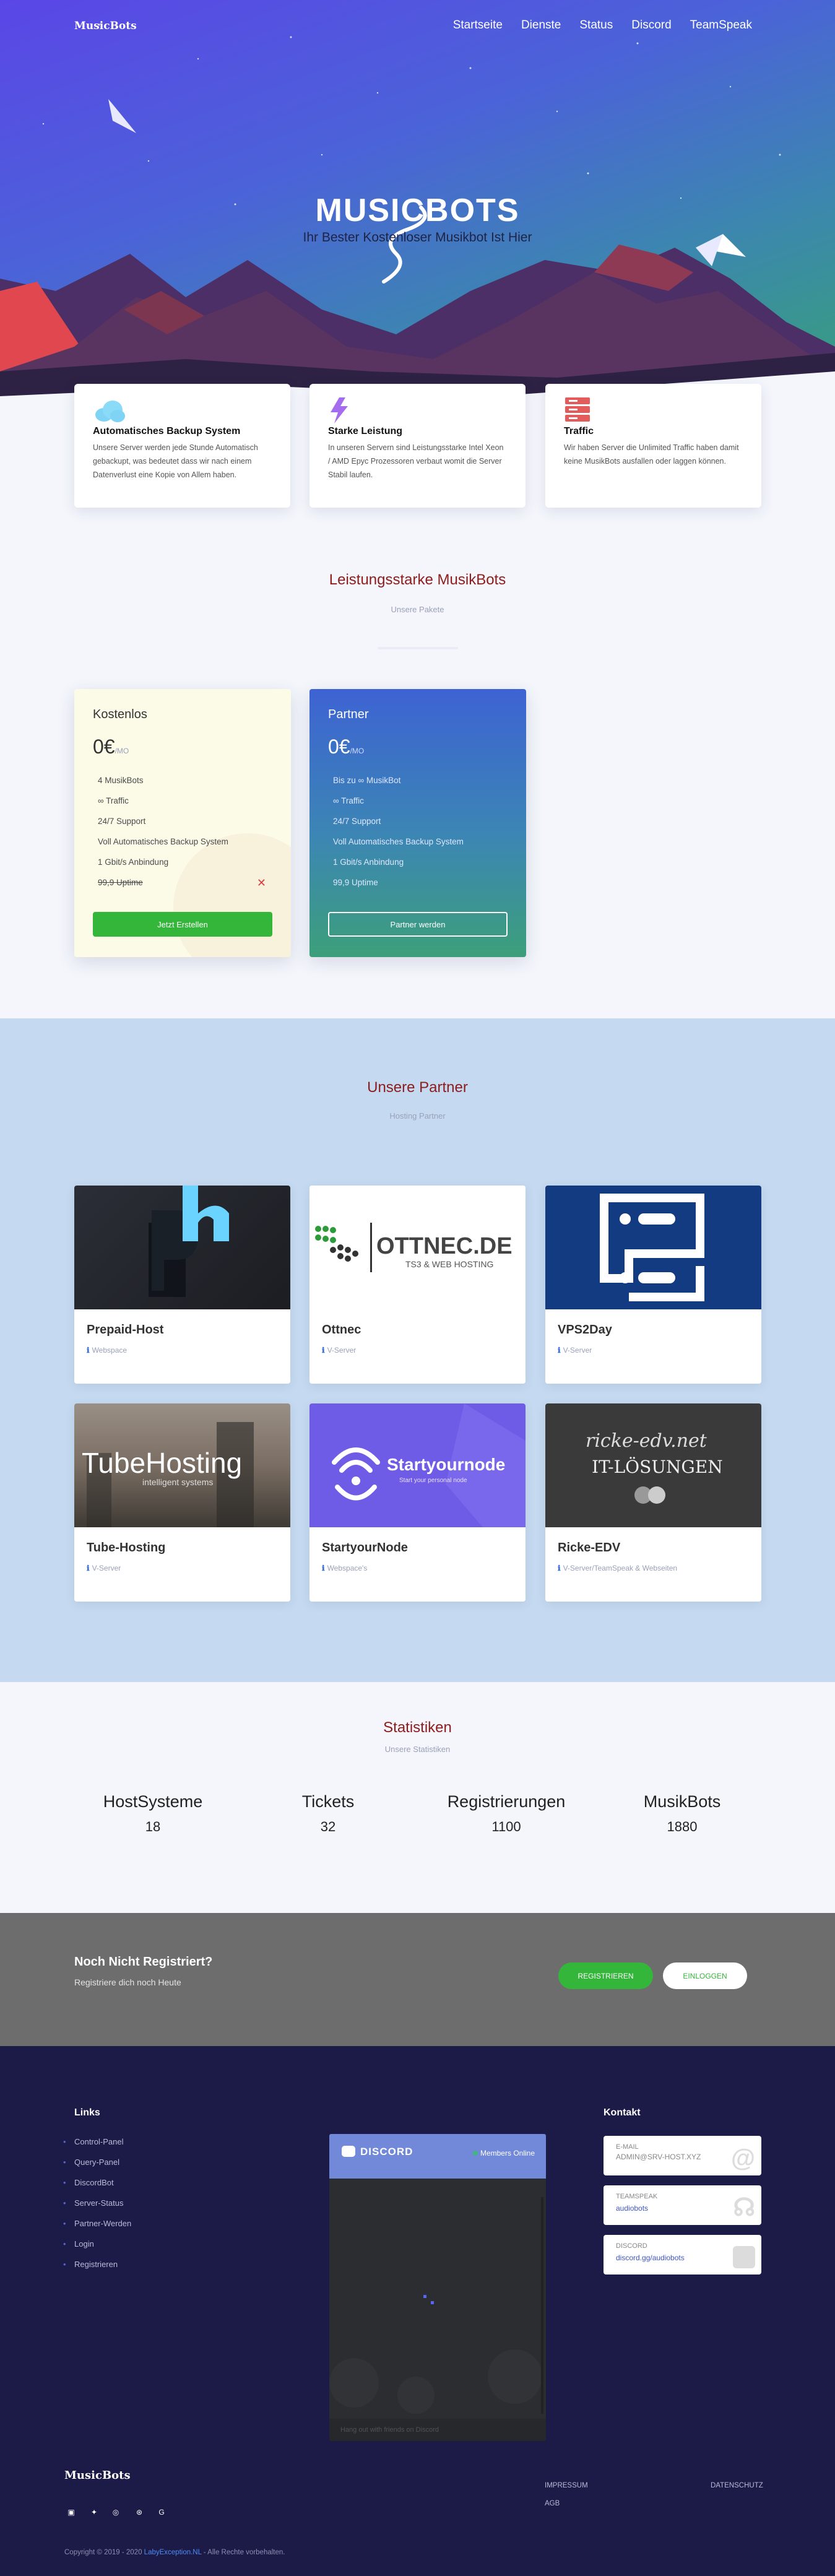 This screenshot has height=2576, width=835. What do you see at coordinates (744, 2257) in the screenshot?
I see `discord-icon` at bounding box center [744, 2257].